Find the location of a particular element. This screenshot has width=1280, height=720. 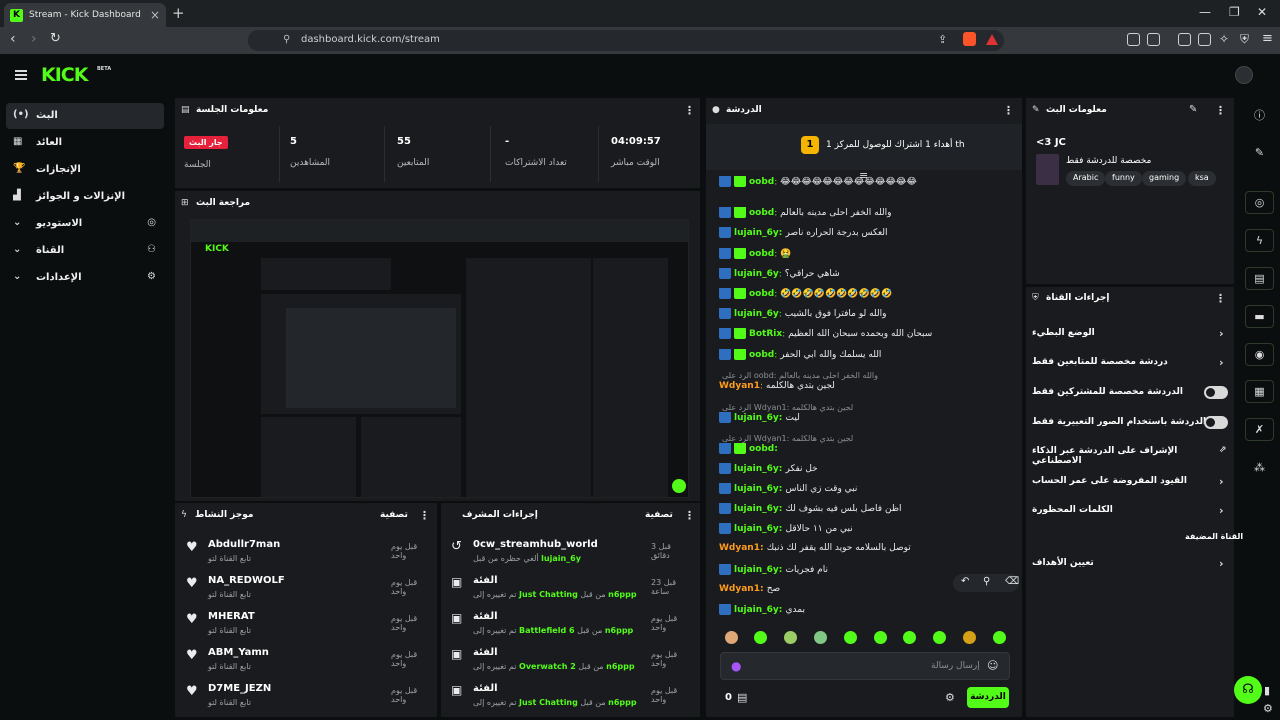

stream-info-panel is located at coordinates (1130, 191).